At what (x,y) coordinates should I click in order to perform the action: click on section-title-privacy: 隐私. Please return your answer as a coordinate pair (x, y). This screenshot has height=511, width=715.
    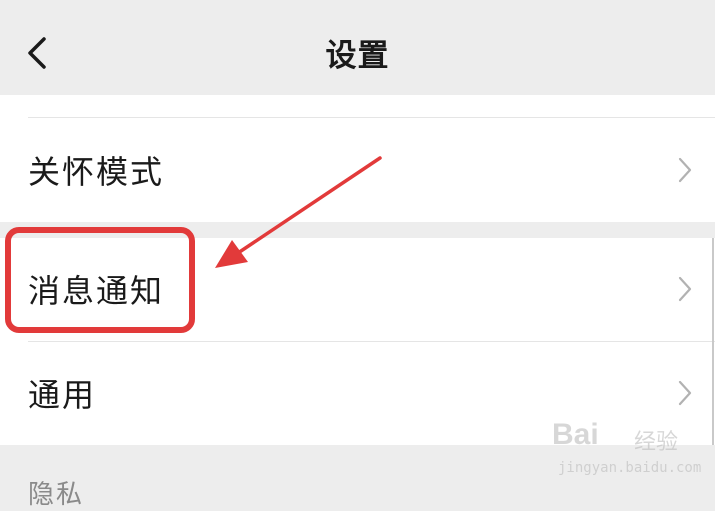
    Looking at the image, I should click on (56, 495).